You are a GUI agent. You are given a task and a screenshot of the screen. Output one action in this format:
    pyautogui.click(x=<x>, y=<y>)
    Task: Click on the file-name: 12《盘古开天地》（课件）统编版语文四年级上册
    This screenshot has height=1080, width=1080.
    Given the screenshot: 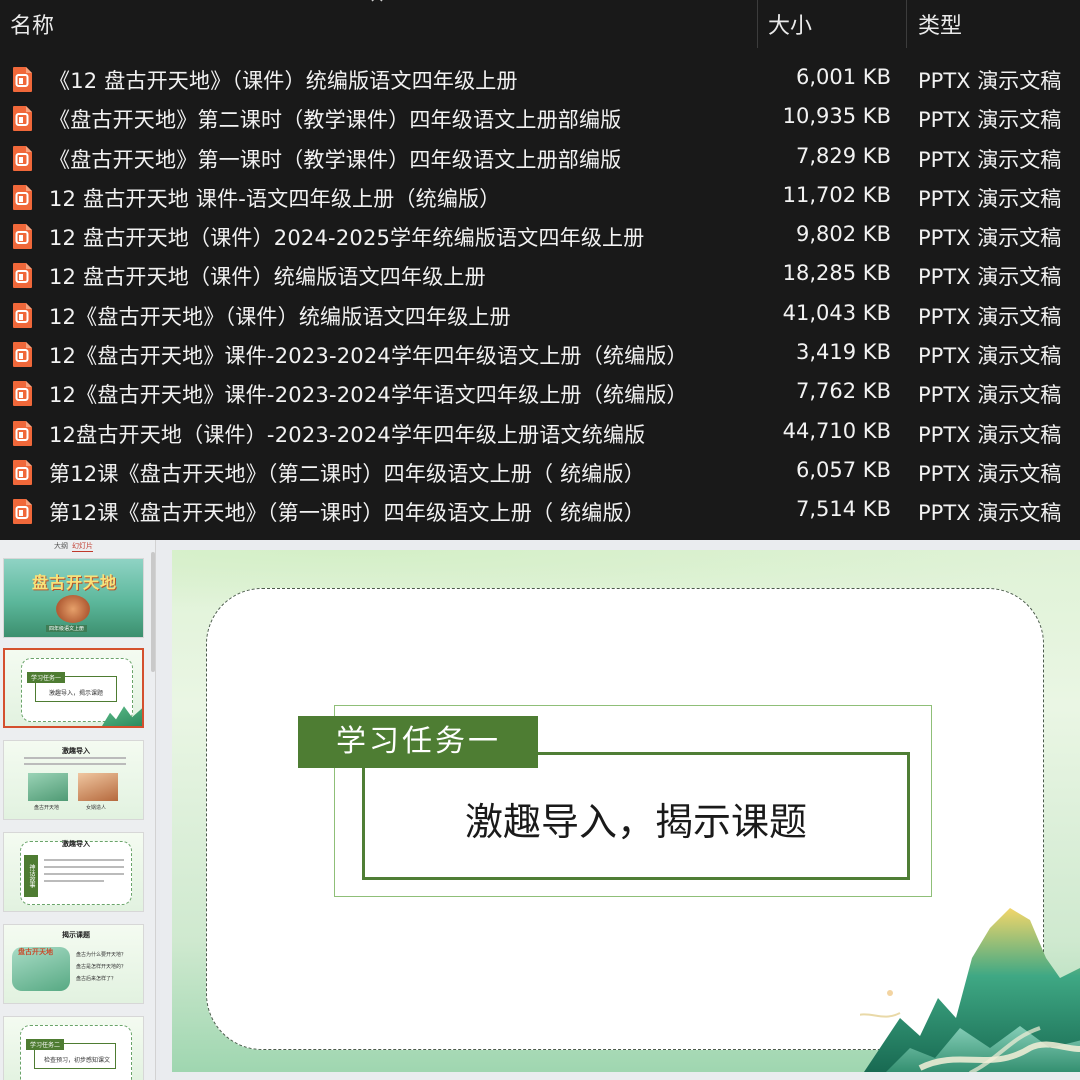 What is the action you would take?
    pyautogui.click(x=280, y=316)
    